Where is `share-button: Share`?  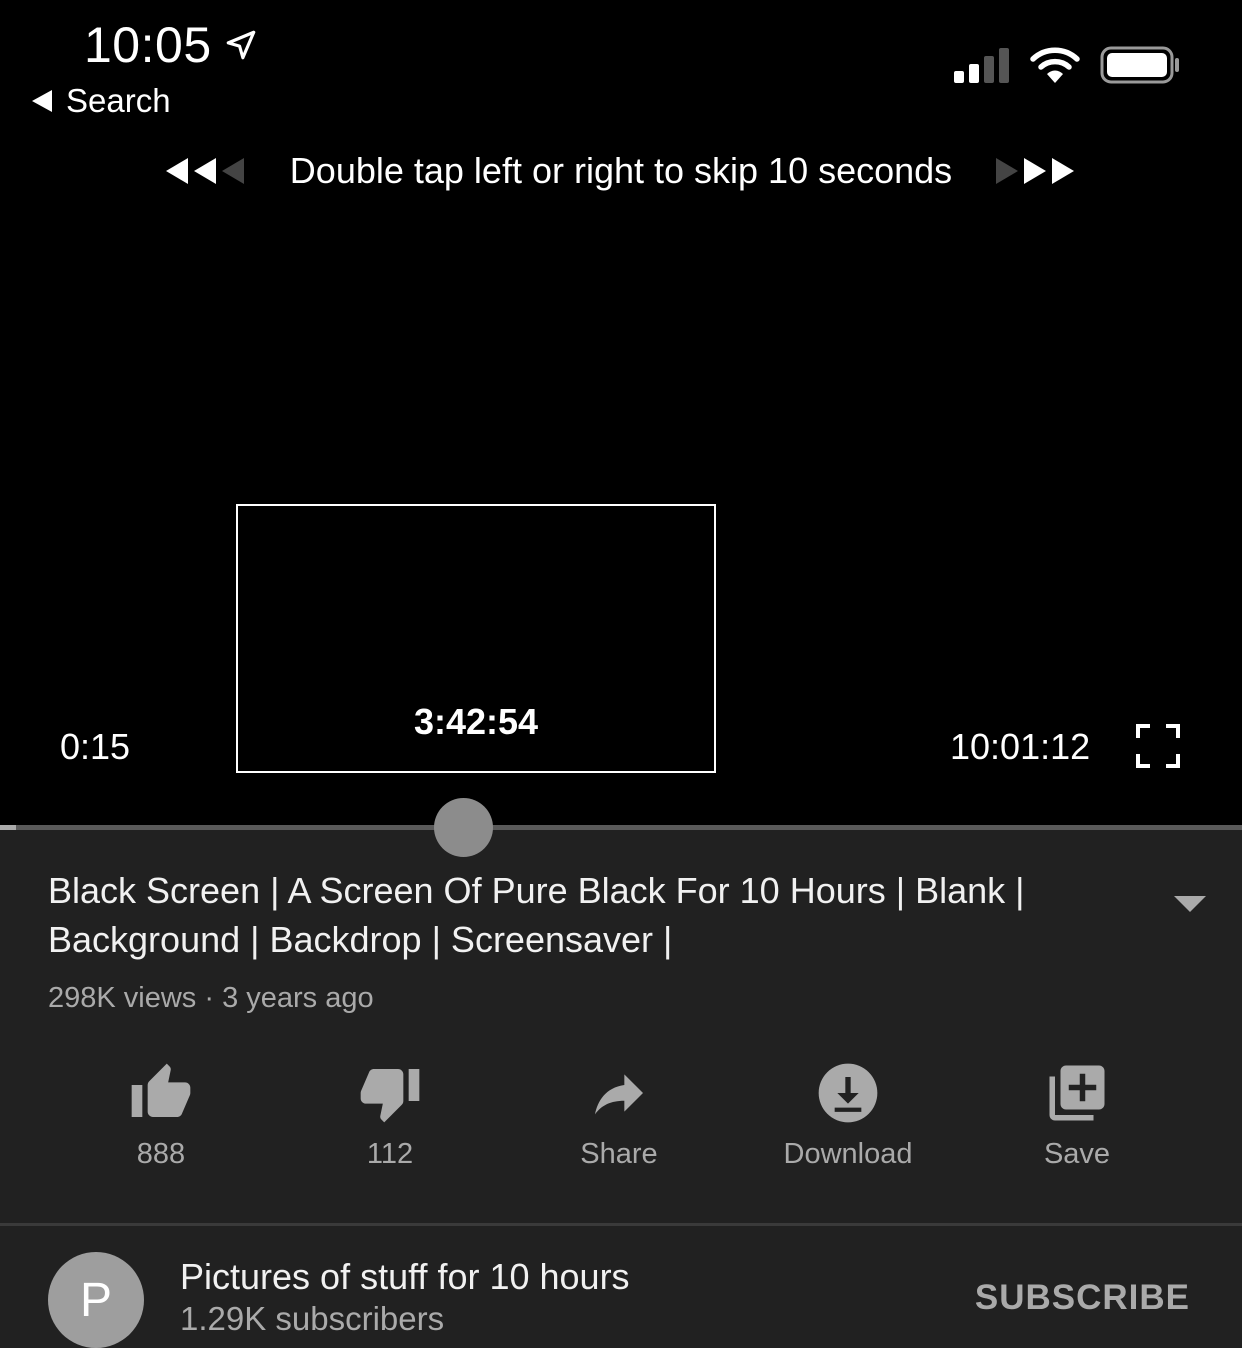 share-button: Share is located at coordinates (619, 1114).